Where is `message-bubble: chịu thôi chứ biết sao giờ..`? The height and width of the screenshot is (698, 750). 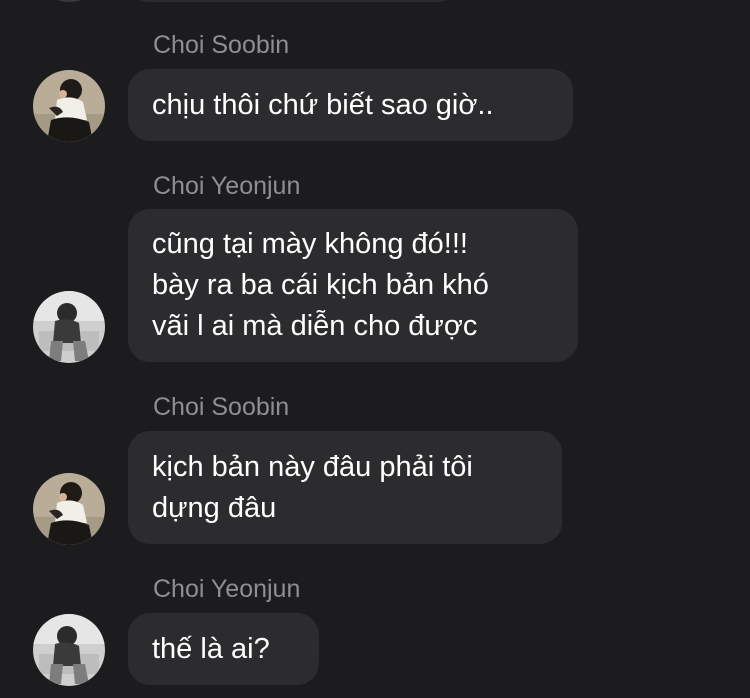 message-bubble: chịu thôi chứ biết sao giờ.. is located at coordinates (350, 105).